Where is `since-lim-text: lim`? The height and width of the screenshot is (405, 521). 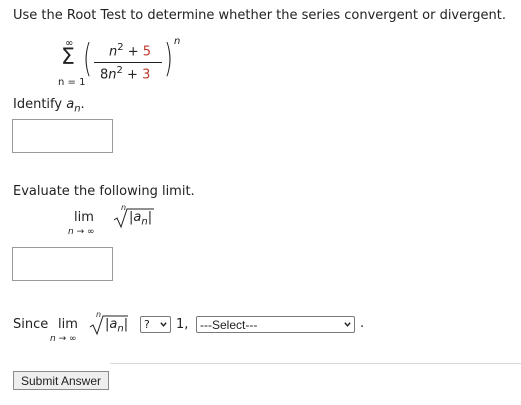
since-lim-text: lim is located at coordinates (68, 324).